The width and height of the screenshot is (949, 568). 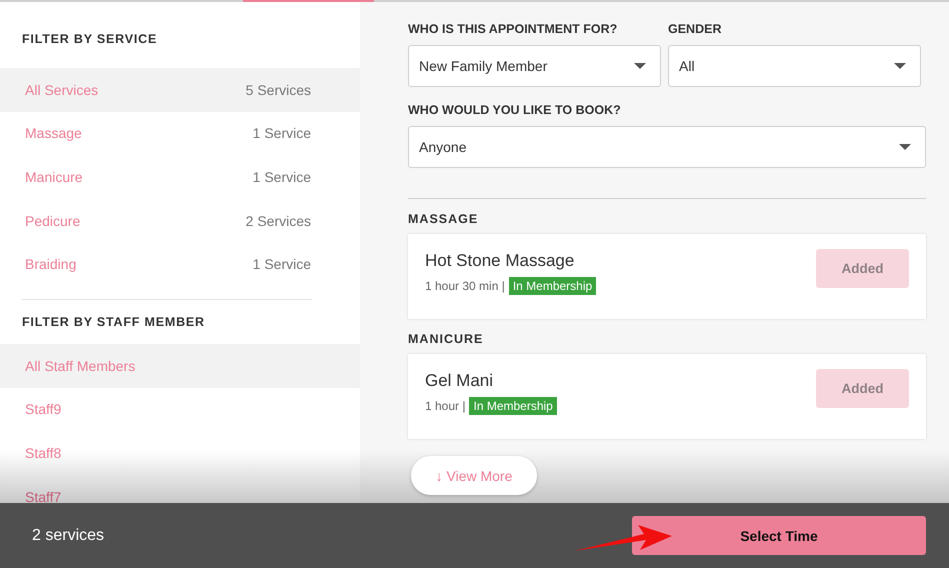 I want to click on filter-item: Staff8, so click(x=180, y=453).